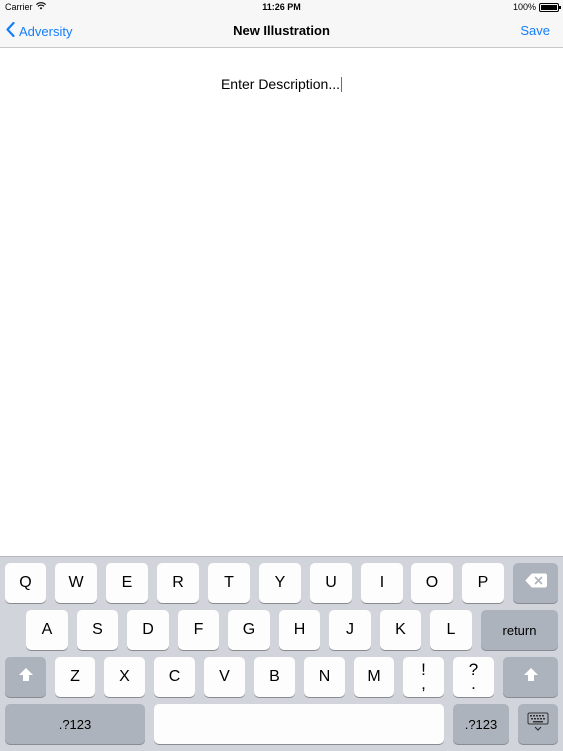  I want to click on navigation-bar: Adversity New Illustration Save, so click(281, 31).